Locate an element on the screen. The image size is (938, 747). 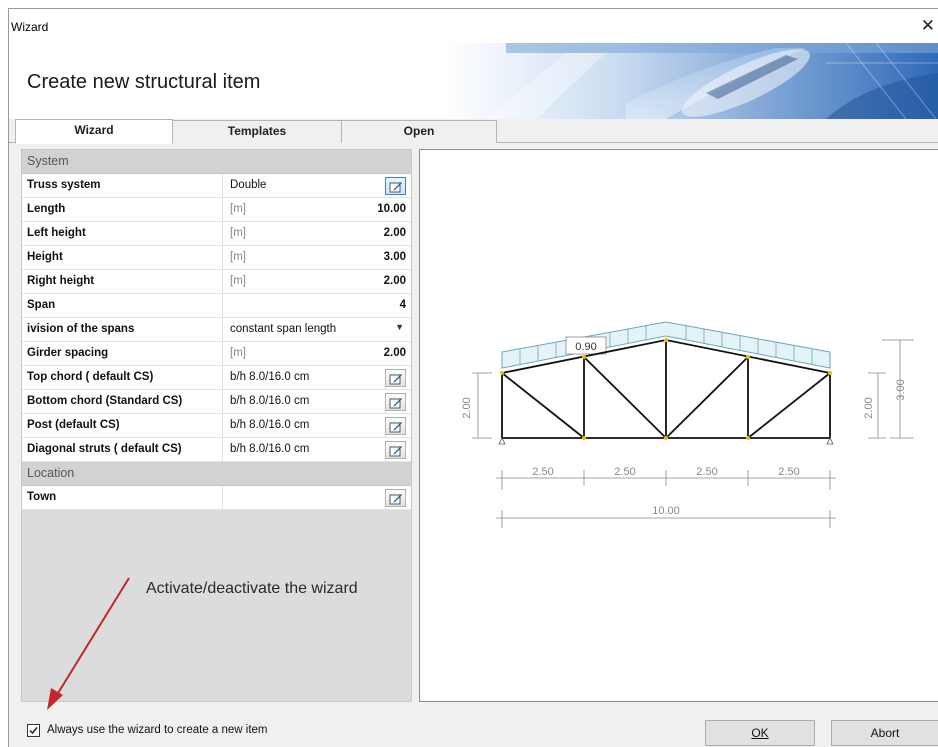
row-right-height: Right height [m] 2.00 is located at coordinates (216, 282).